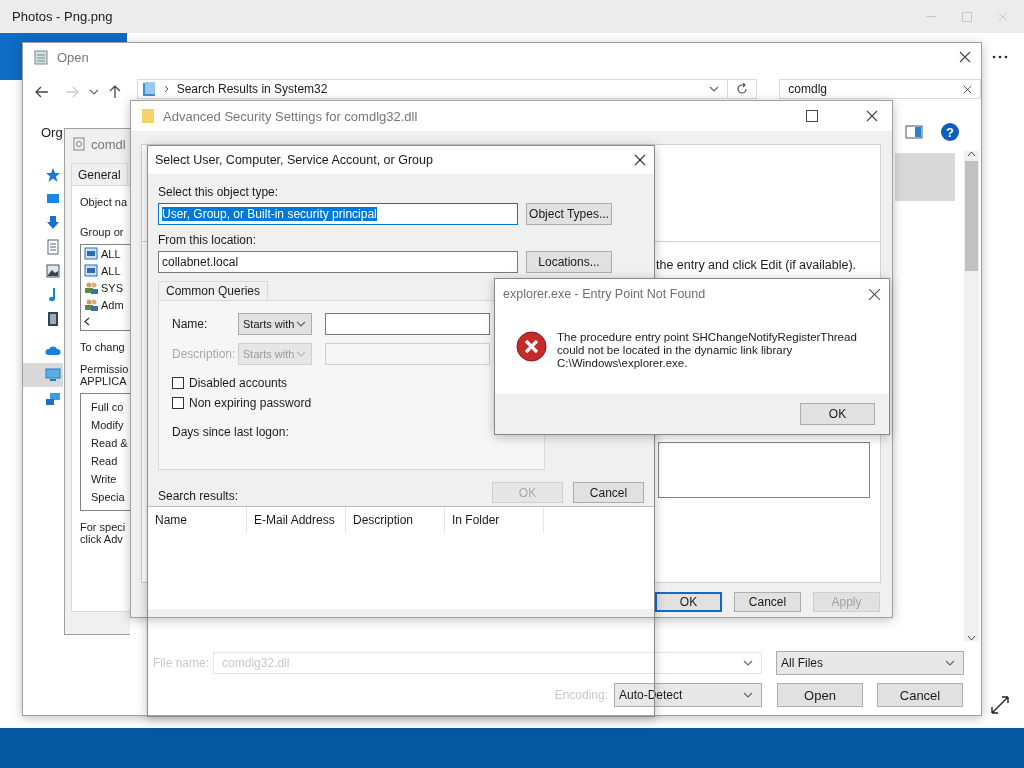 The height and width of the screenshot is (768, 1024). I want to click on scroll-up-icon, so click(971, 154).